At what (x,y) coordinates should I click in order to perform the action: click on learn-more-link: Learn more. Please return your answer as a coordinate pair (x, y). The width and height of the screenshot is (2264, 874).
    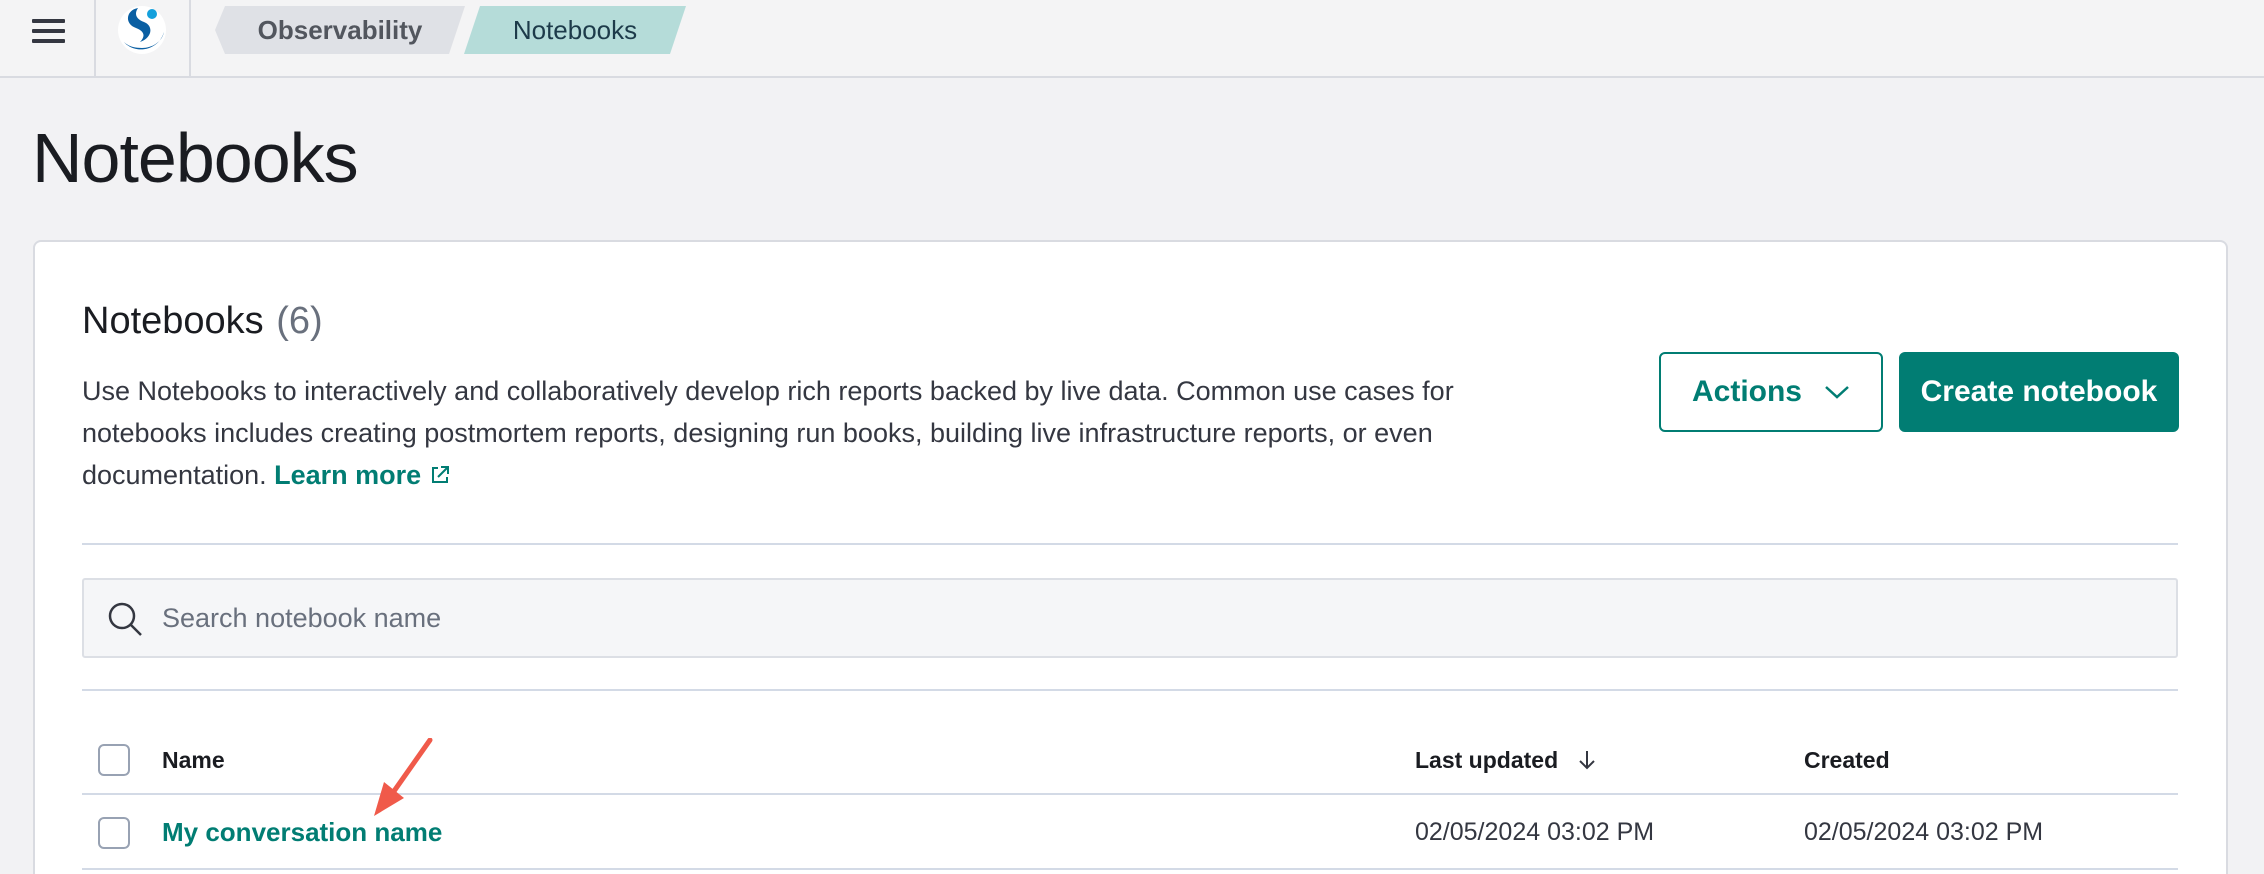
    Looking at the image, I should click on (362, 475).